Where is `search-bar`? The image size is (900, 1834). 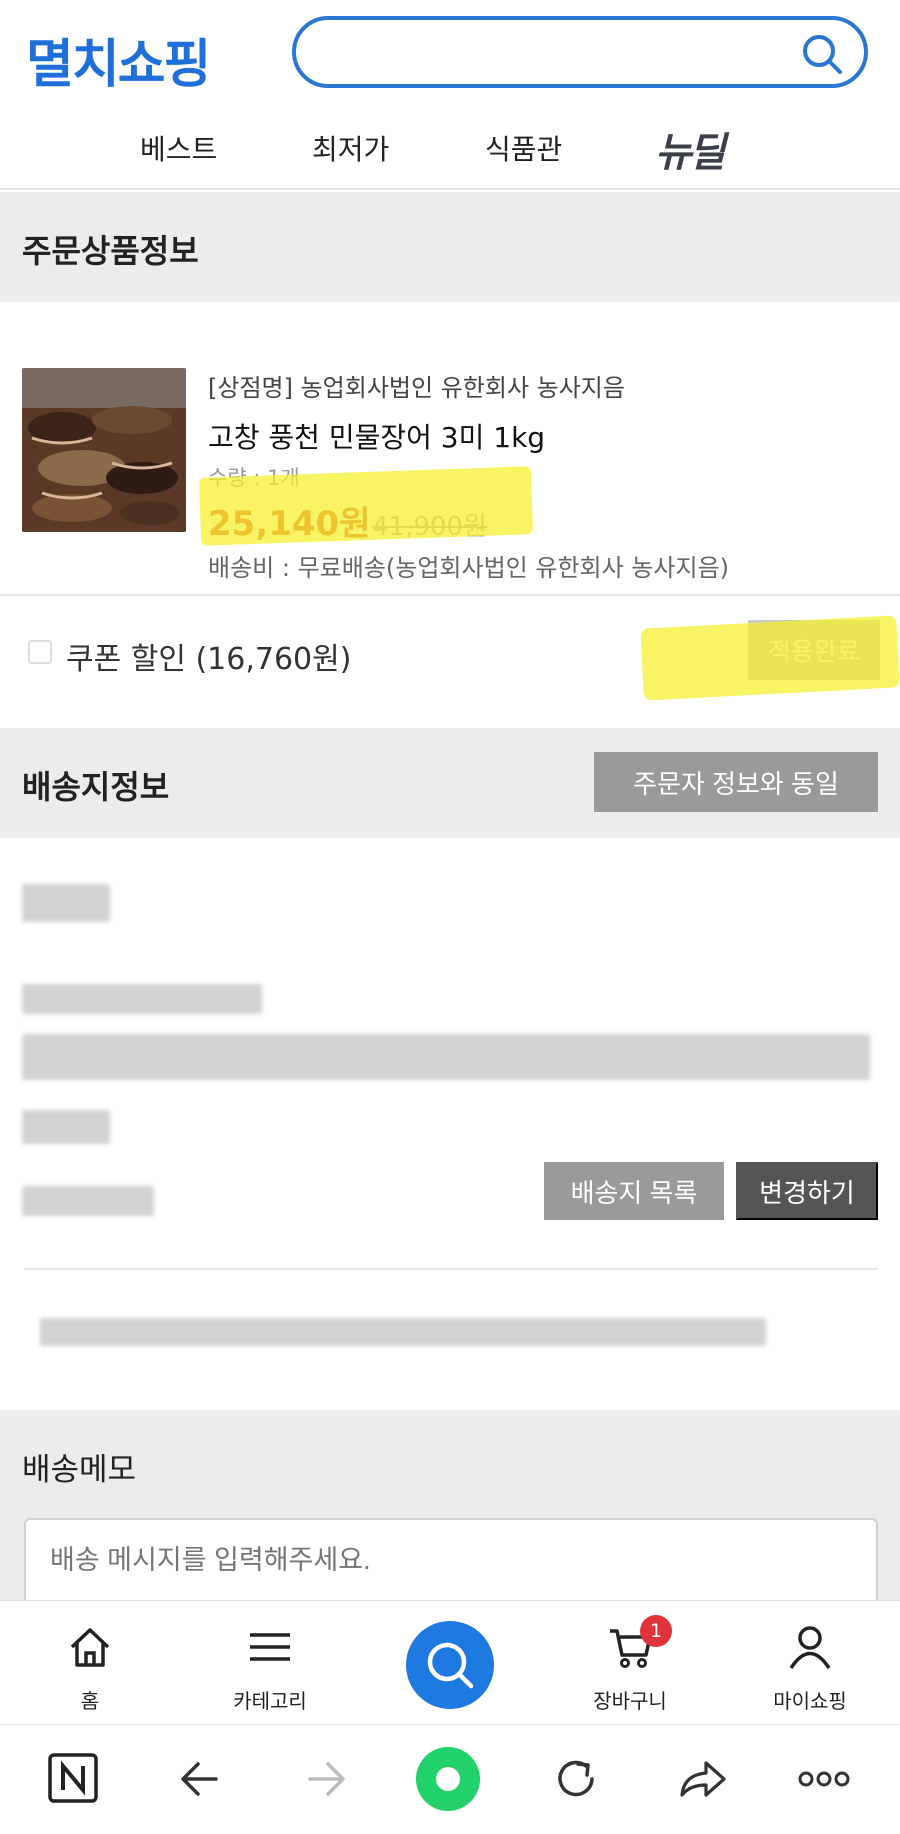
search-bar is located at coordinates (580, 52).